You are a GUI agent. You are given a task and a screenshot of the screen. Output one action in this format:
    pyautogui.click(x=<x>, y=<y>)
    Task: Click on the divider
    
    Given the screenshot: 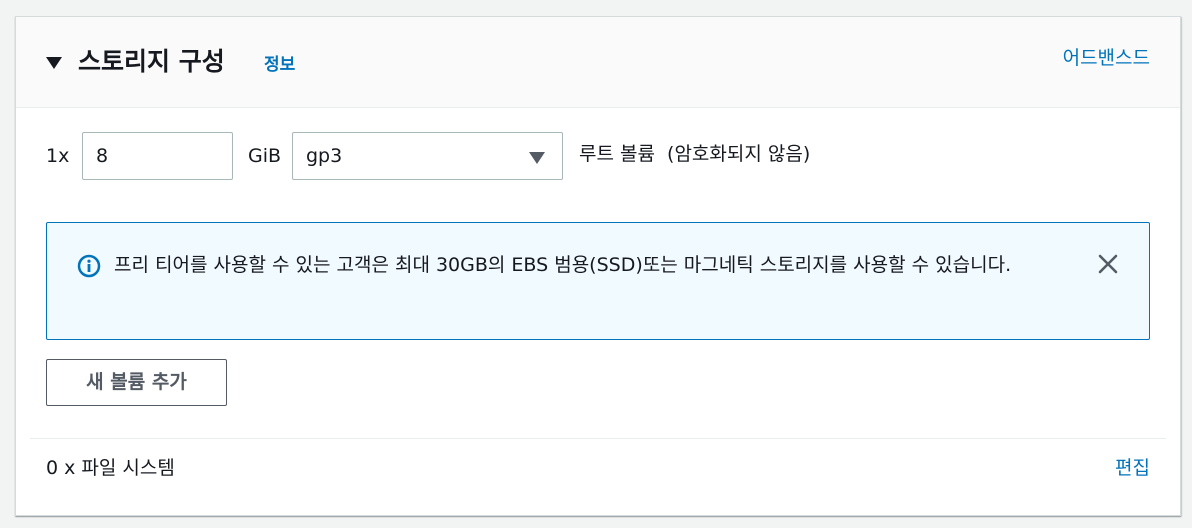 What is the action you would take?
    pyautogui.click(x=598, y=438)
    